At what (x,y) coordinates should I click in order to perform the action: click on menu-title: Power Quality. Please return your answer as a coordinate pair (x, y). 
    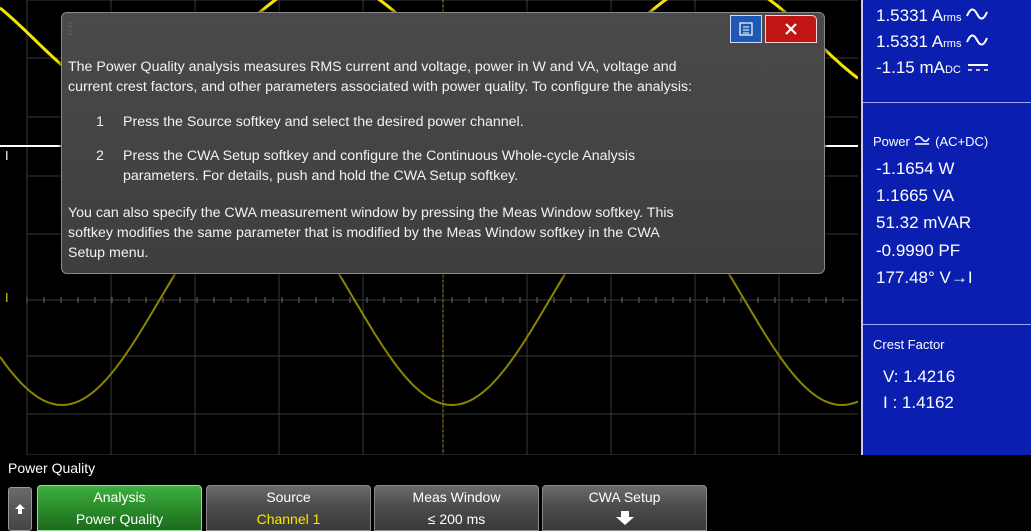
    Looking at the image, I should click on (52, 468).